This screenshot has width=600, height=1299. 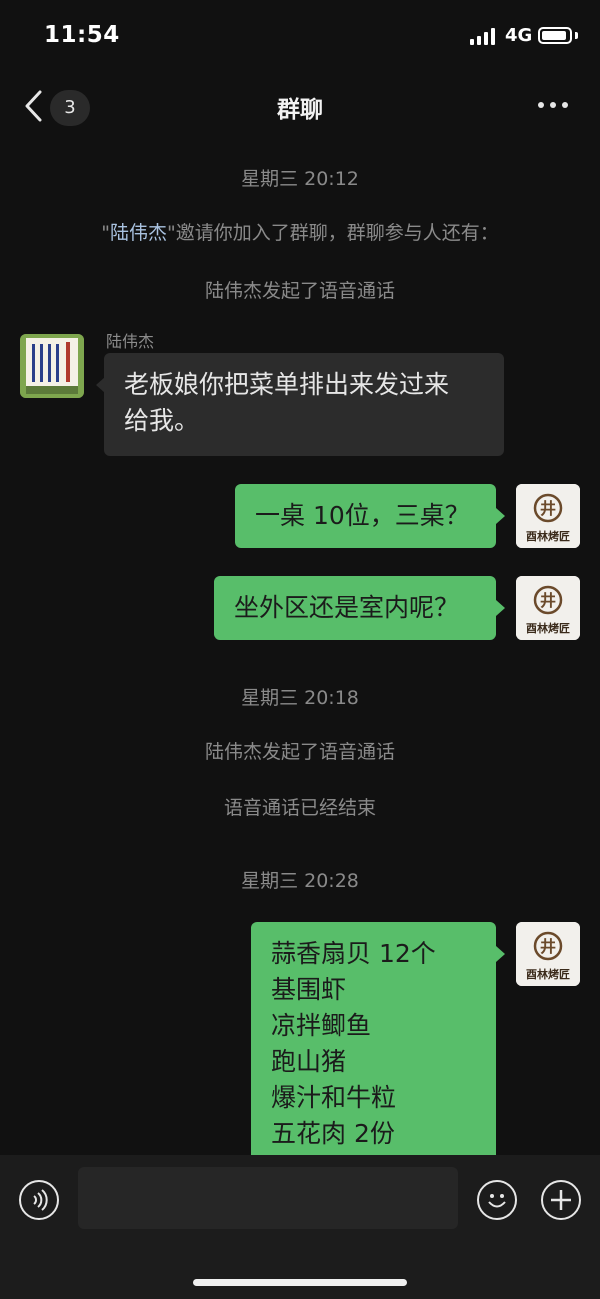 I want to click on message-text: 坐外区还是室内呢？, so click(x=347, y=607).